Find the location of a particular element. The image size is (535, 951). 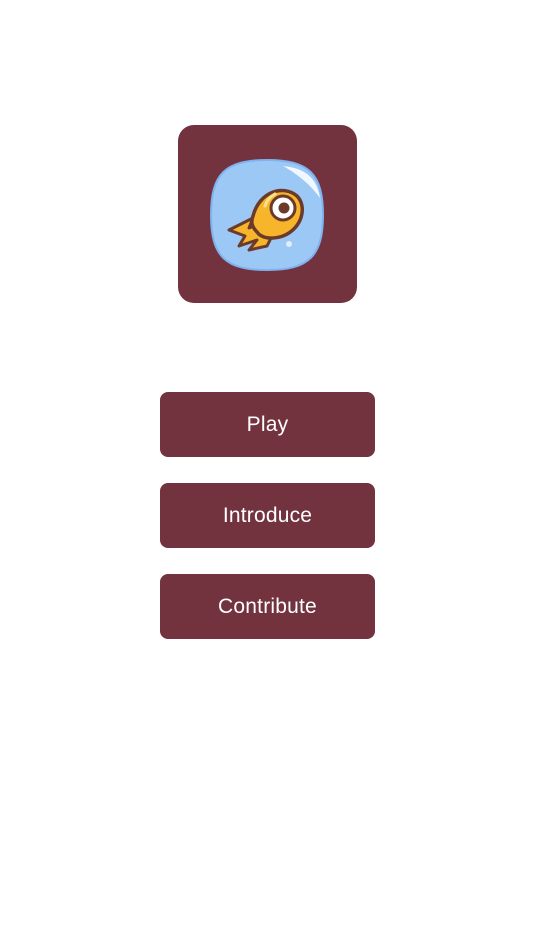

play-button: Play is located at coordinates (267, 424).